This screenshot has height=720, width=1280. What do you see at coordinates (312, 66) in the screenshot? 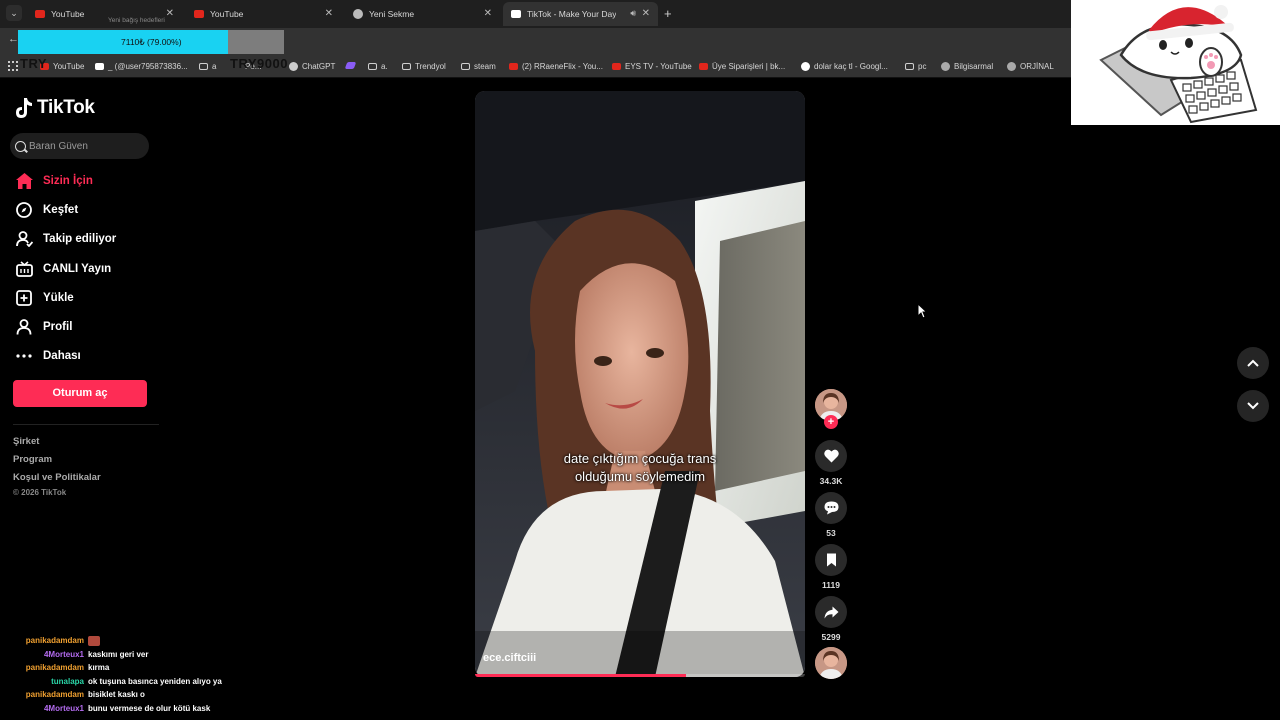
I see `bookmark: ChatGPT` at bounding box center [312, 66].